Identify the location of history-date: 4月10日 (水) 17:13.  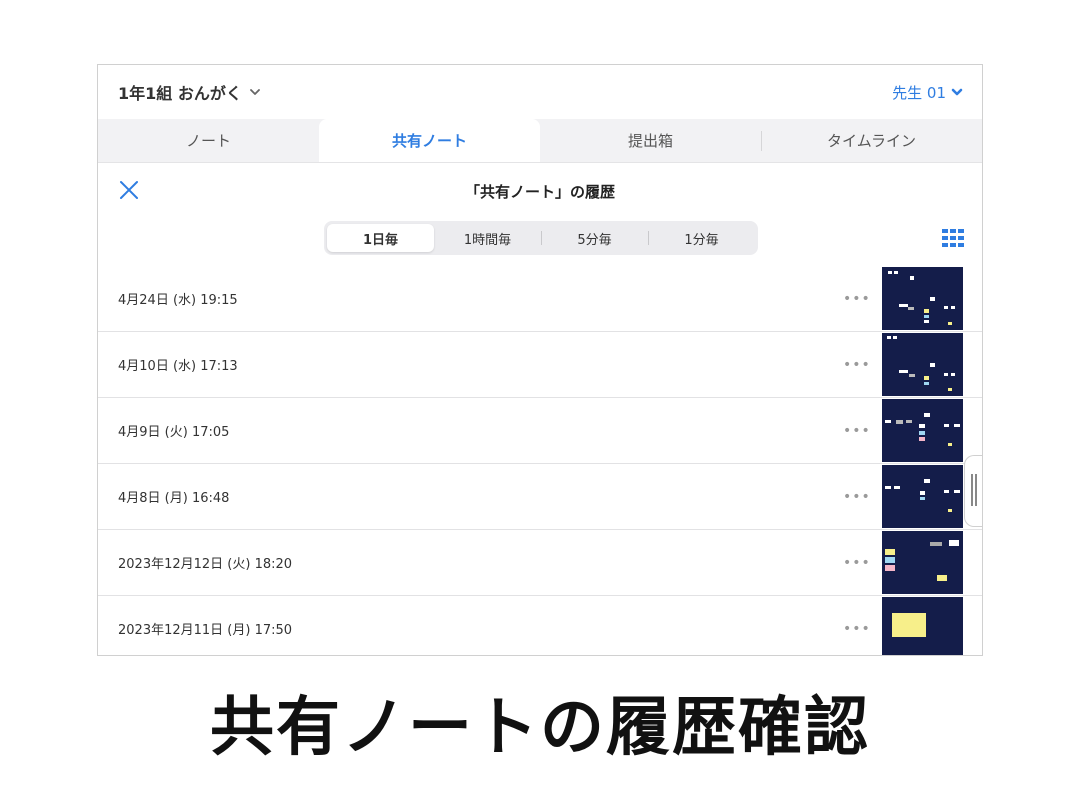
(178, 366).